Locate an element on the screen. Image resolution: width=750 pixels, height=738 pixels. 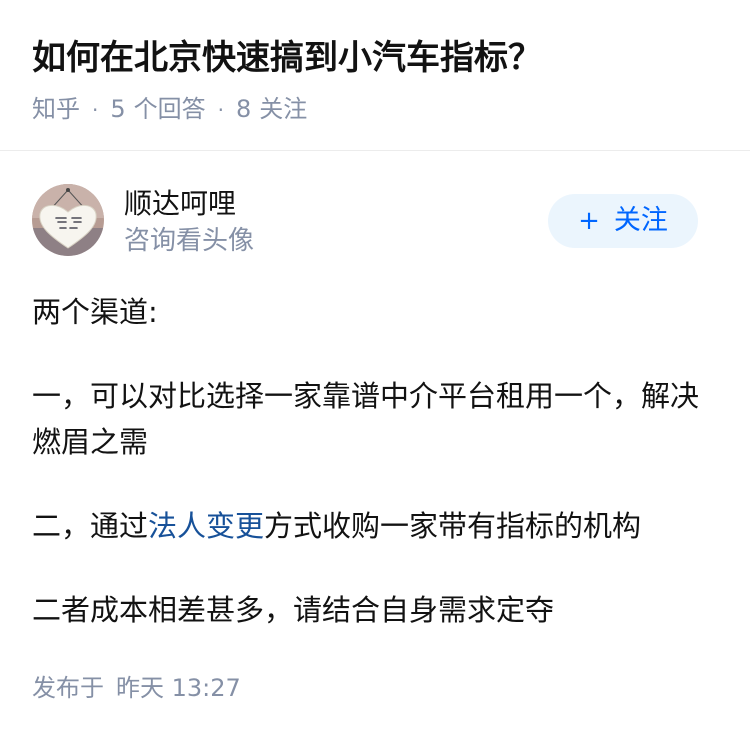
question-meta: 知乎 · 5 个回答 · 8 关注 is located at coordinates (169, 109).